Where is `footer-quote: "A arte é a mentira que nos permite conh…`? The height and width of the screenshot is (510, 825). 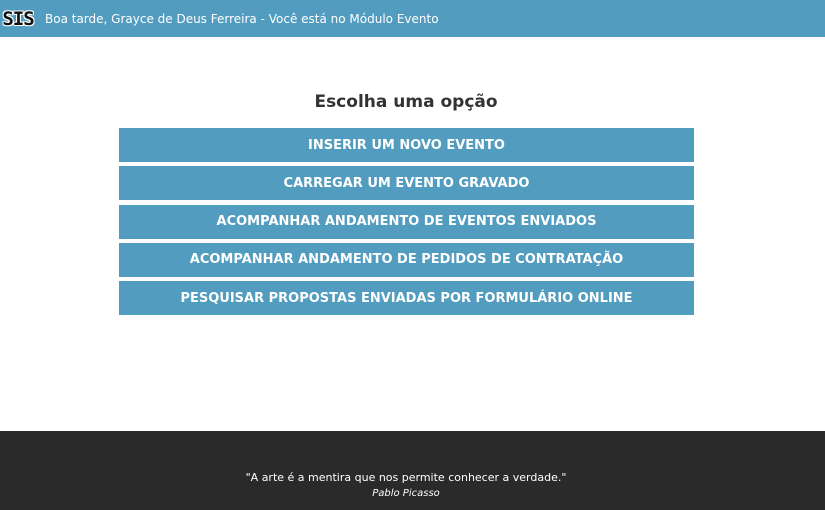
footer-quote: "A arte é a mentira que nos permite conh… is located at coordinates (406, 477).